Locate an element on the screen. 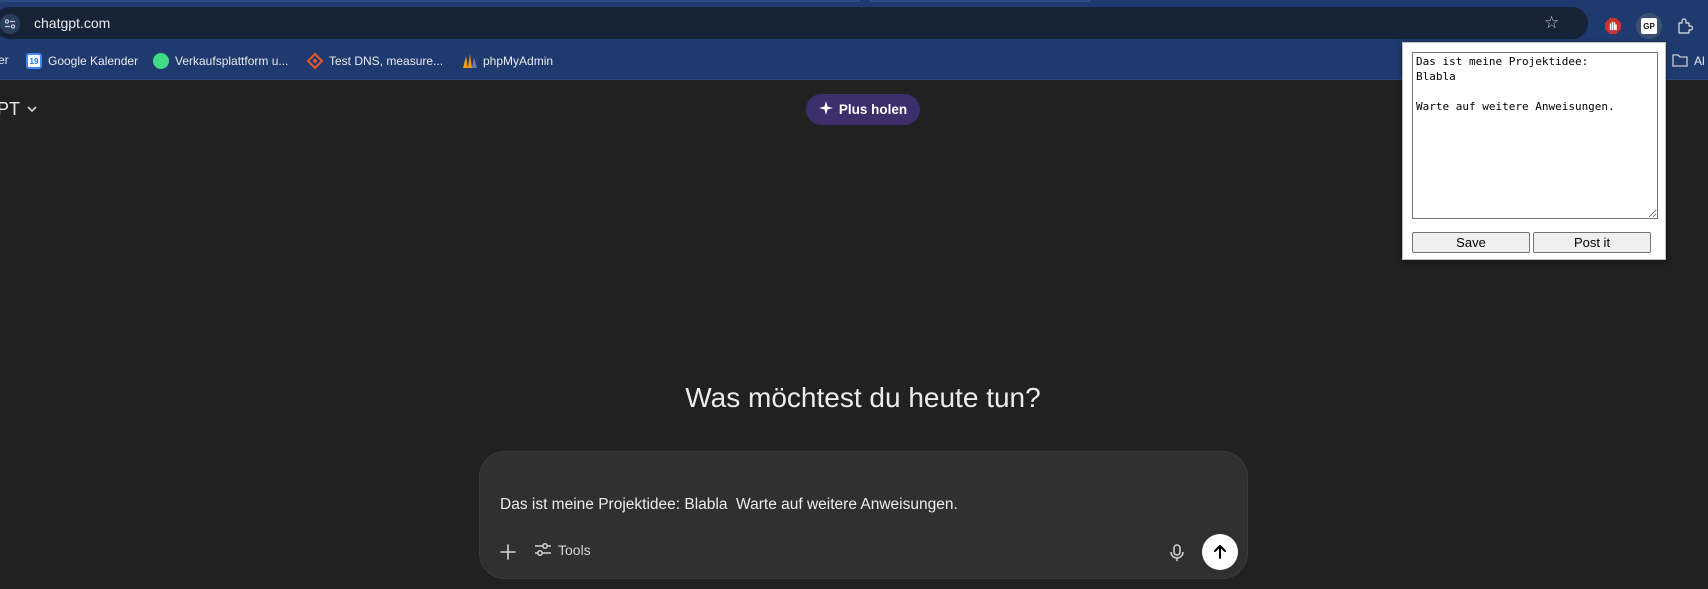  send-button is located at coordinates (1220, 552).